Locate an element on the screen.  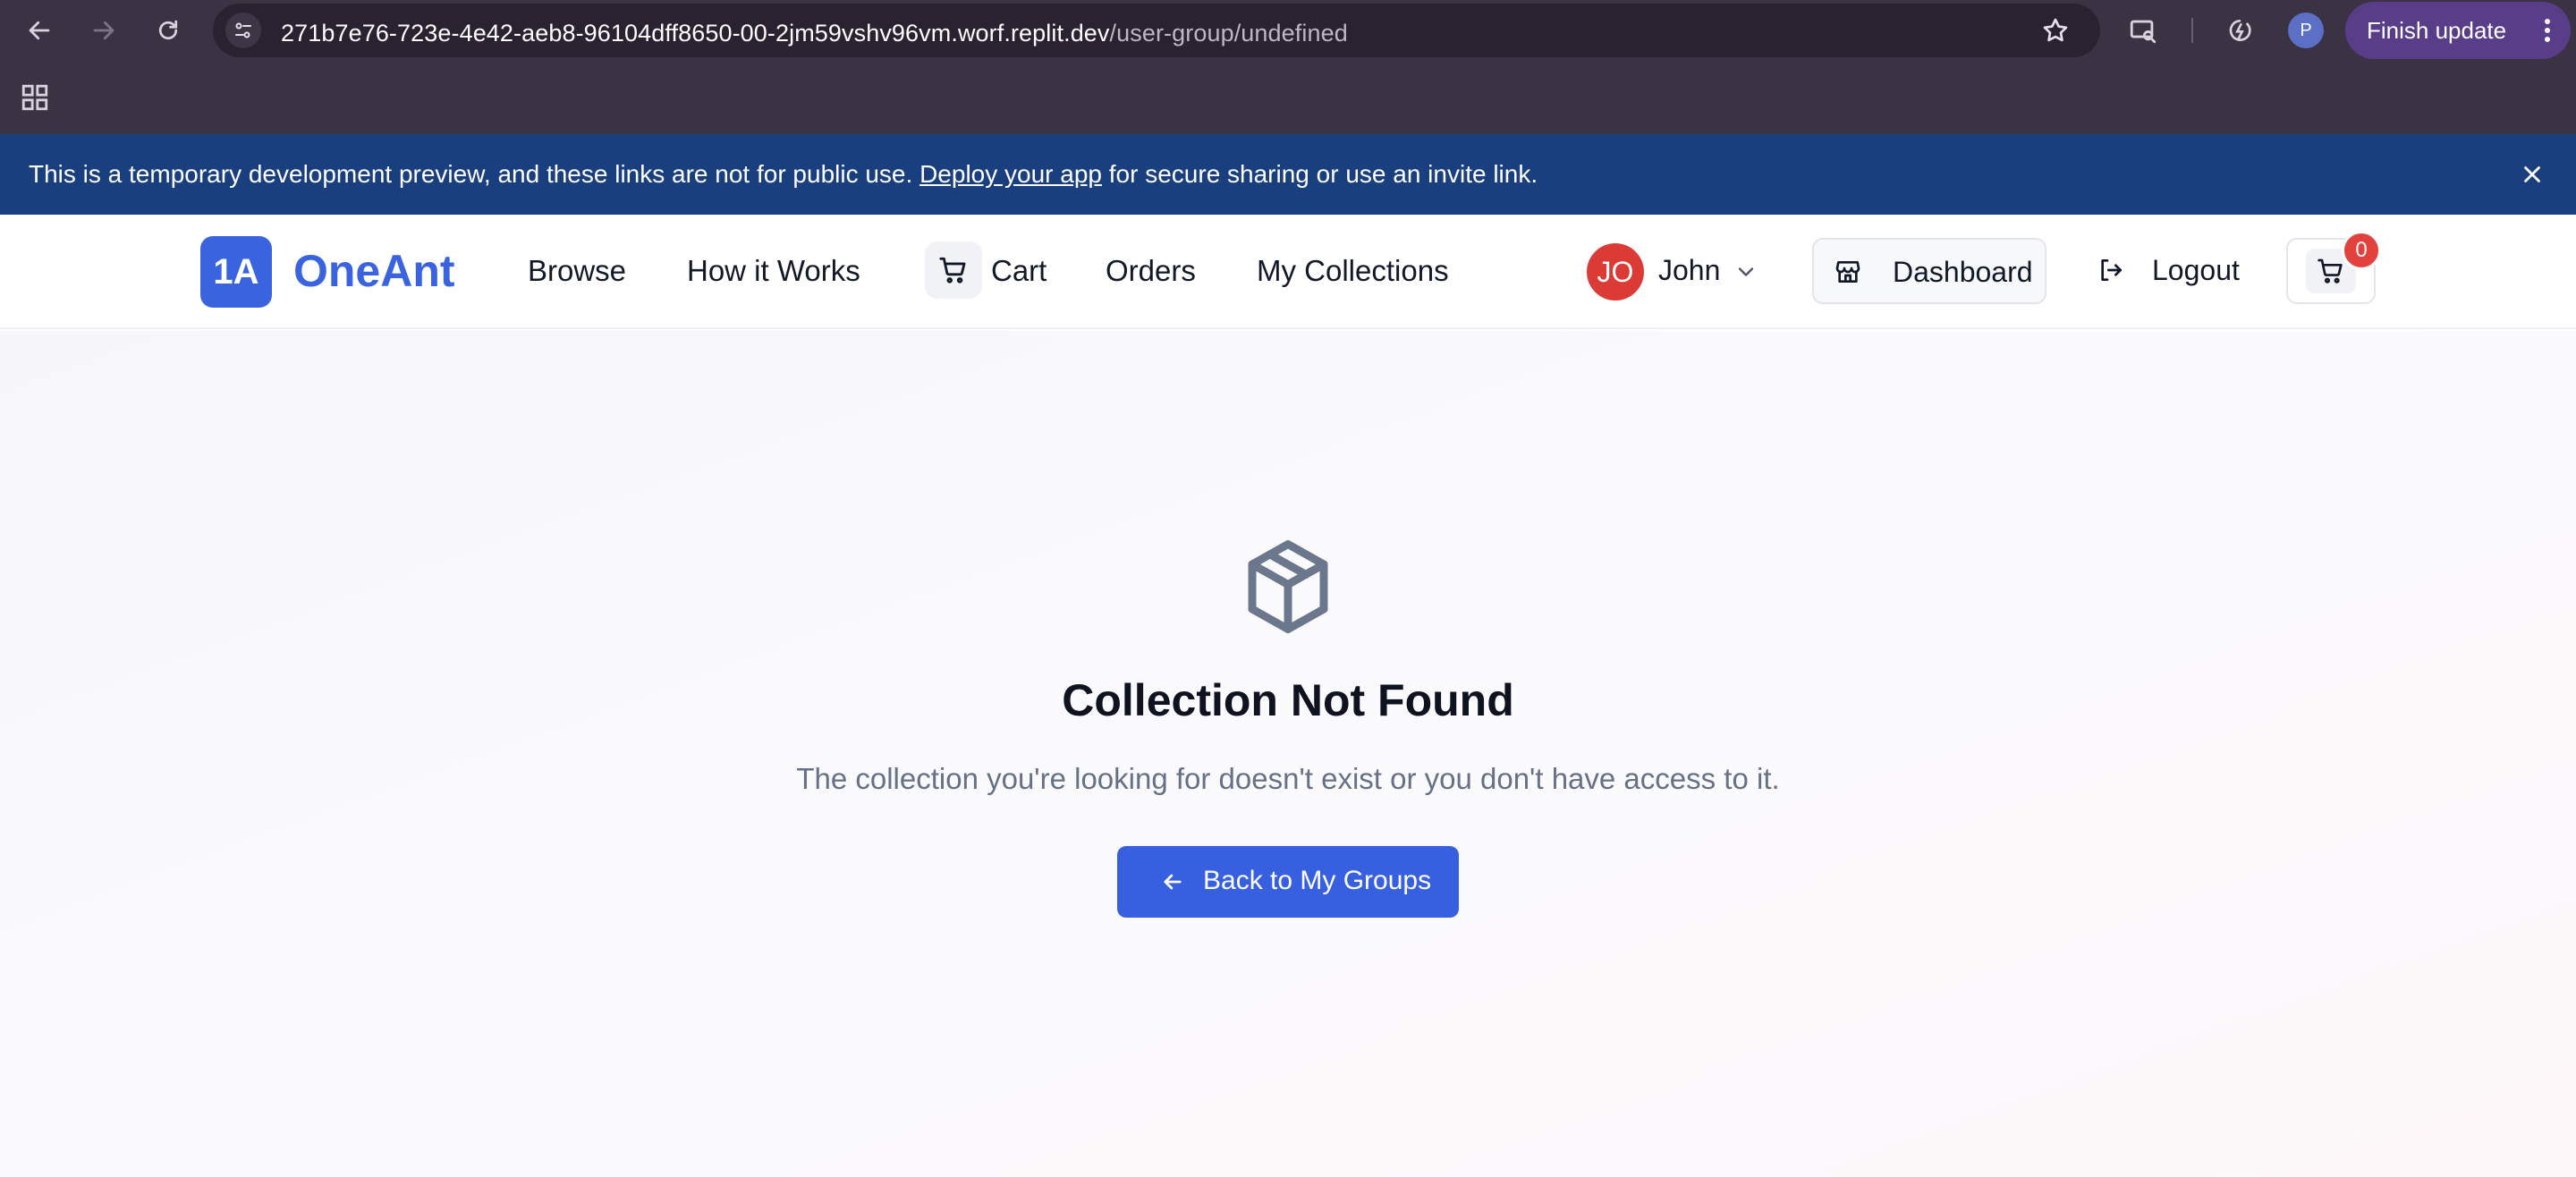
nav-how-it-works: How it Works is located at coordinates (773, 271).